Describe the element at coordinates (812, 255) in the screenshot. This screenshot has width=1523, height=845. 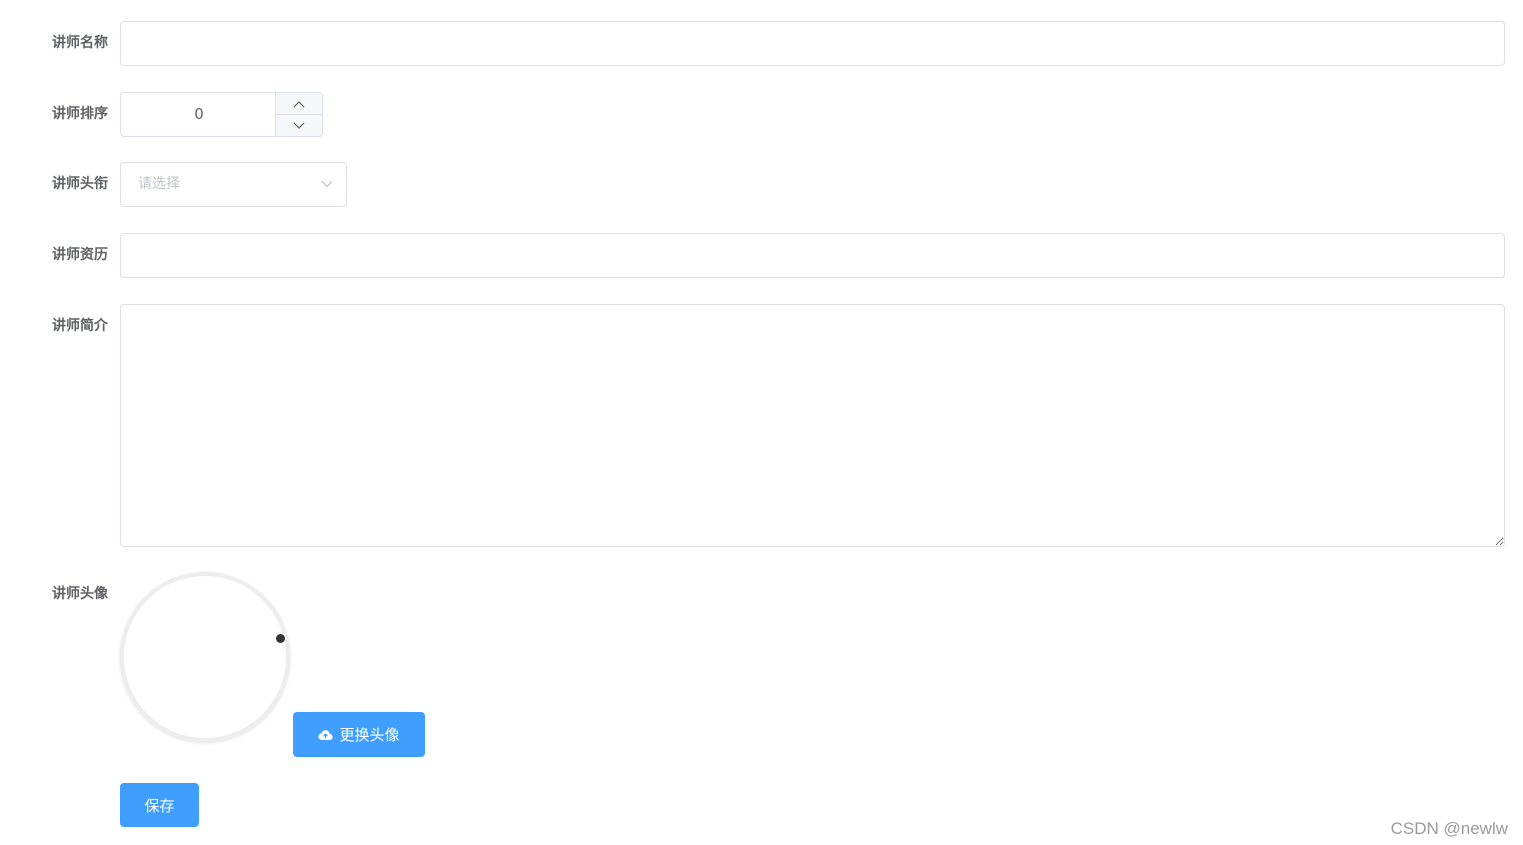
I see `teacher-career-input` at that location.